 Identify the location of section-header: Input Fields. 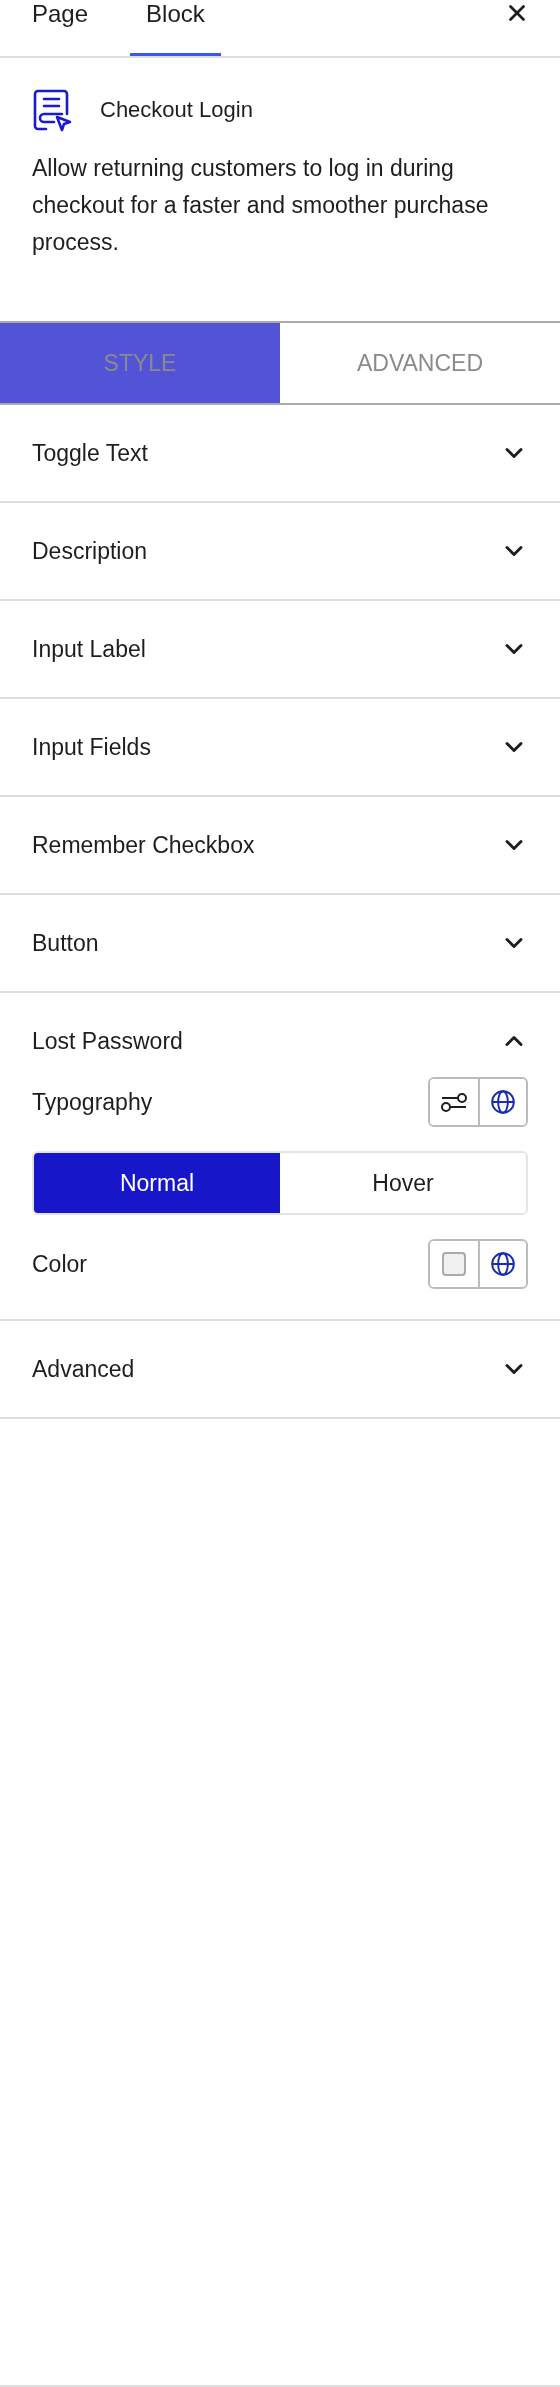
(280, 747).